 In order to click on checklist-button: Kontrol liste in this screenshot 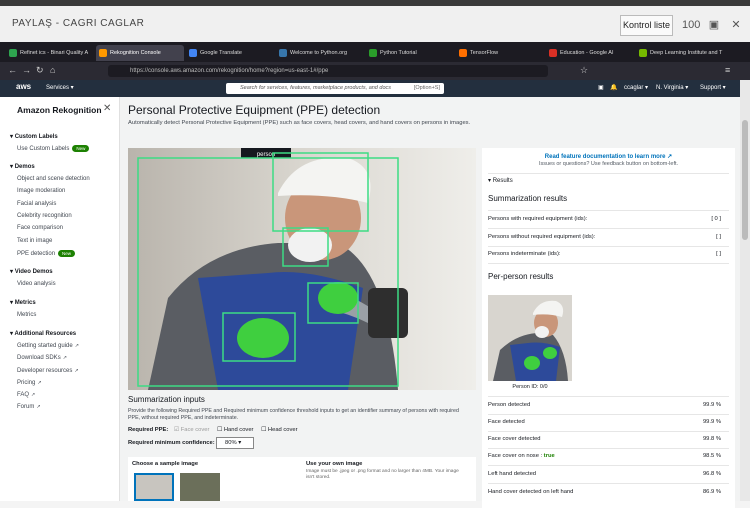, I will do `click(646, 25)`.